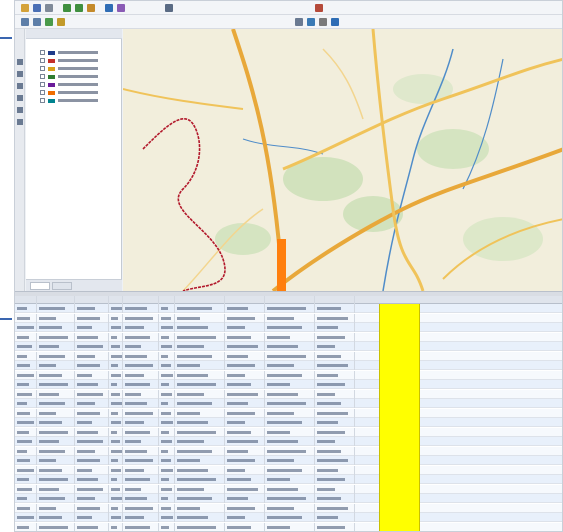 Image resolution: width=563 pixels, height=532 pixels. What do you see at coordinates (79, 8) in the screenshot?
I see `zoom-out-icon` at bounding box center [79, 8].